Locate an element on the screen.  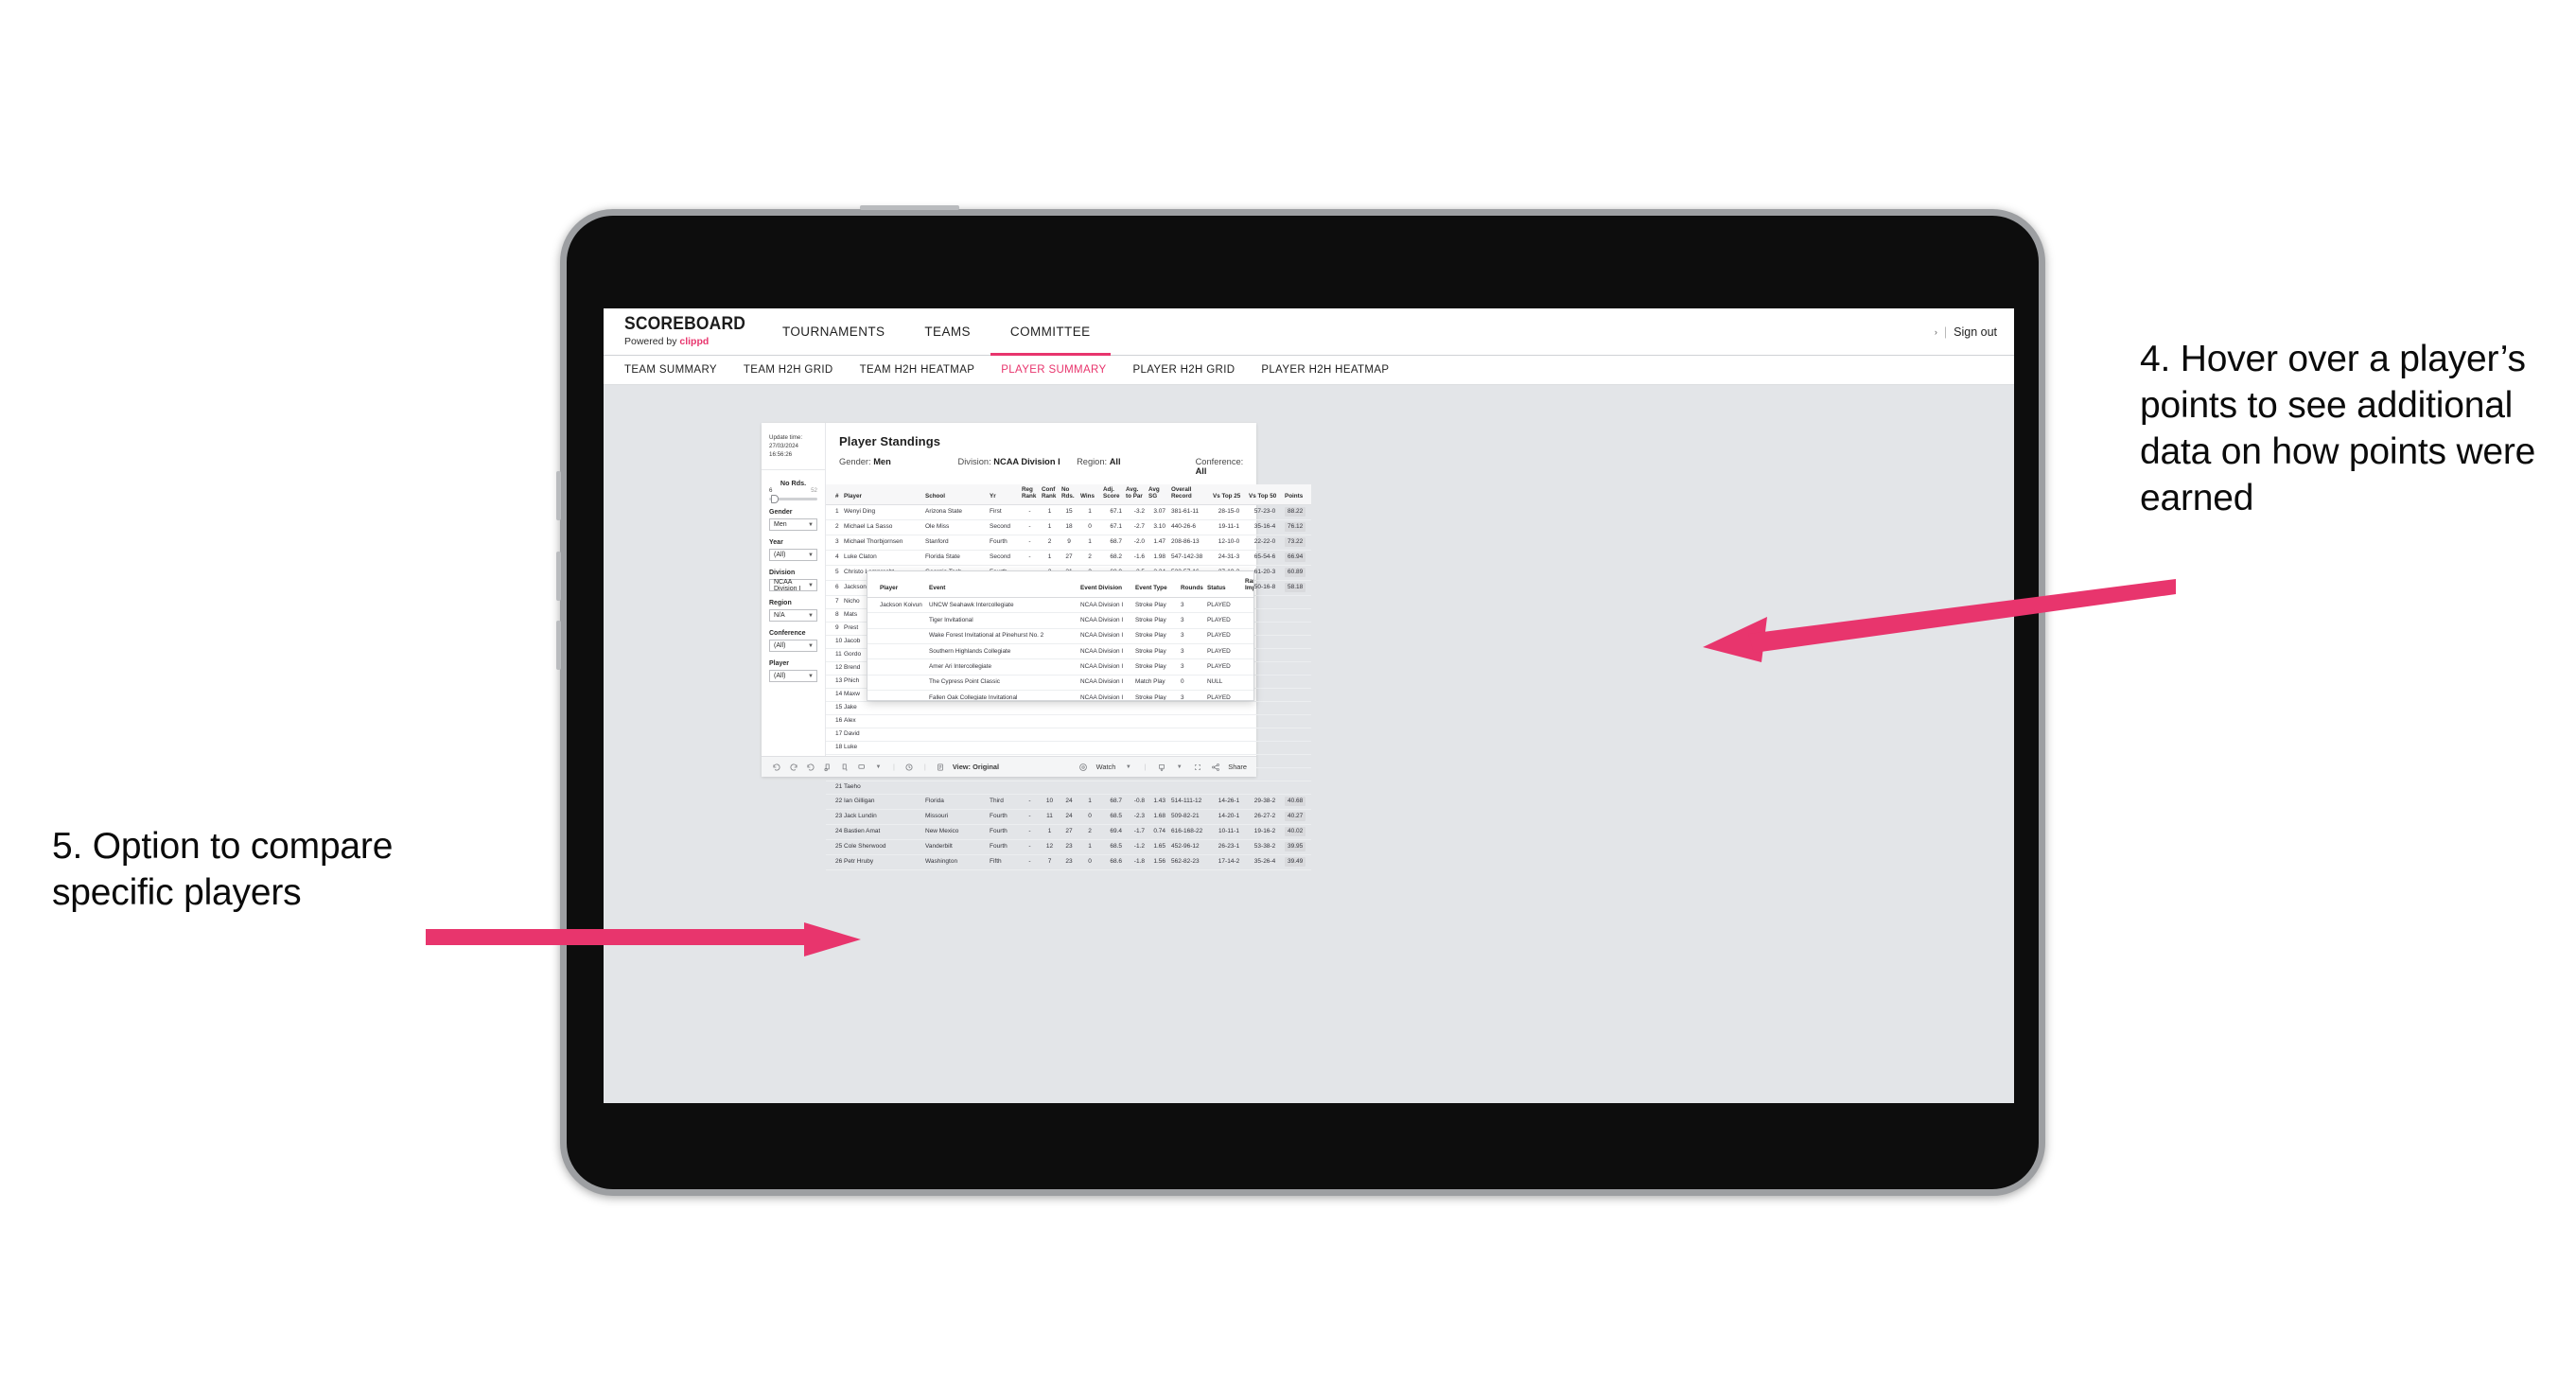
points-cell: 73.22 is located at coordinates (1297, 543).